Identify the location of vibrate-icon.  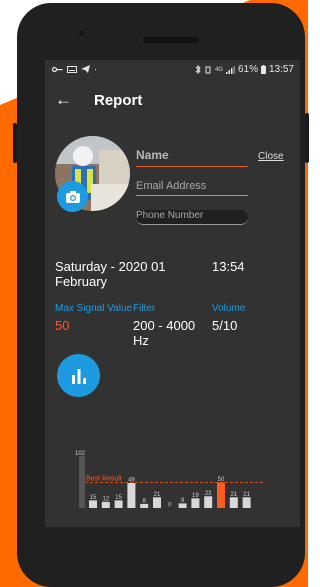
(208, 69).